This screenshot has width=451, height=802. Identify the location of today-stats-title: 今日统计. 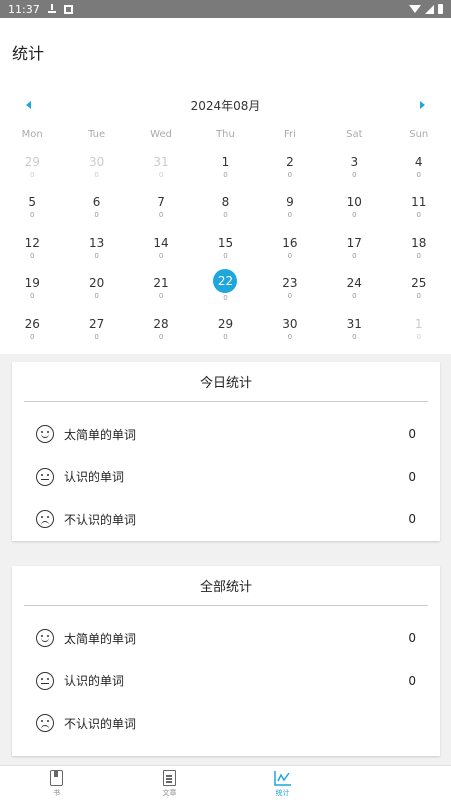
(226, 382).